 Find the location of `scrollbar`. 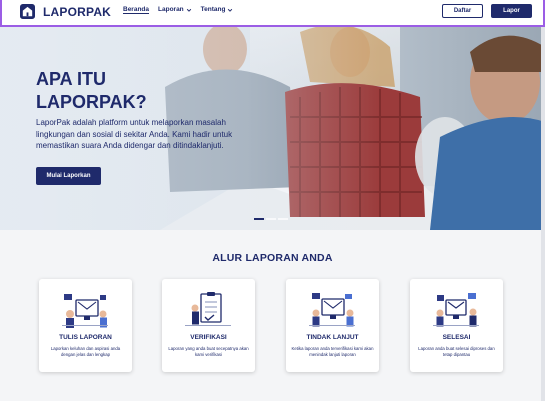

scrollbar is located at coordinates (543, 214).